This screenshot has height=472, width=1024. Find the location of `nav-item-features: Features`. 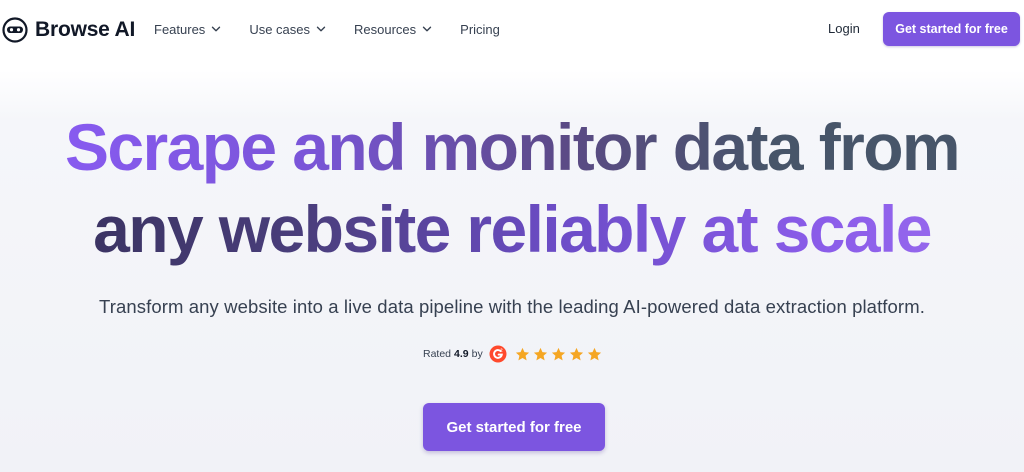

nav-item-features: Features is located at coordinates (187, 29).